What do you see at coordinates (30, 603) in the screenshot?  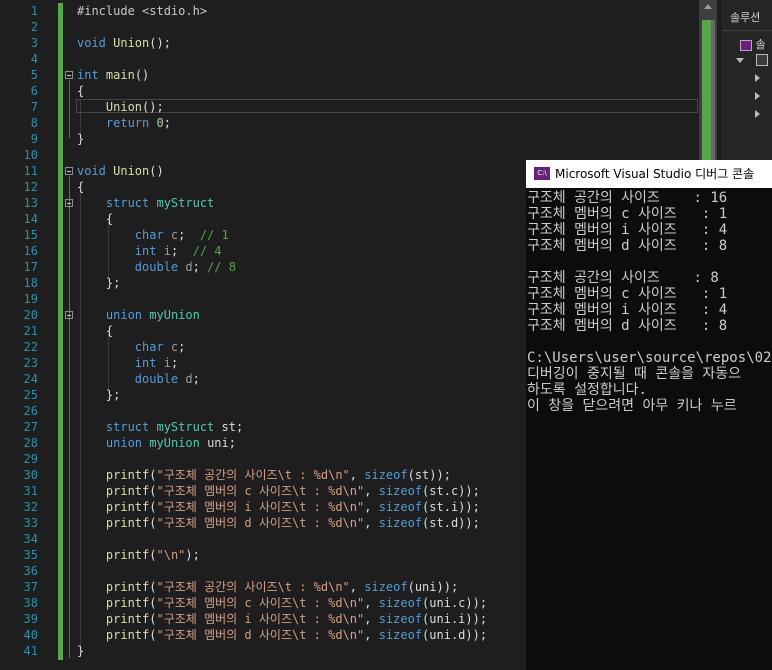 I see `line-number: 38` at bounding box center [30, 603].